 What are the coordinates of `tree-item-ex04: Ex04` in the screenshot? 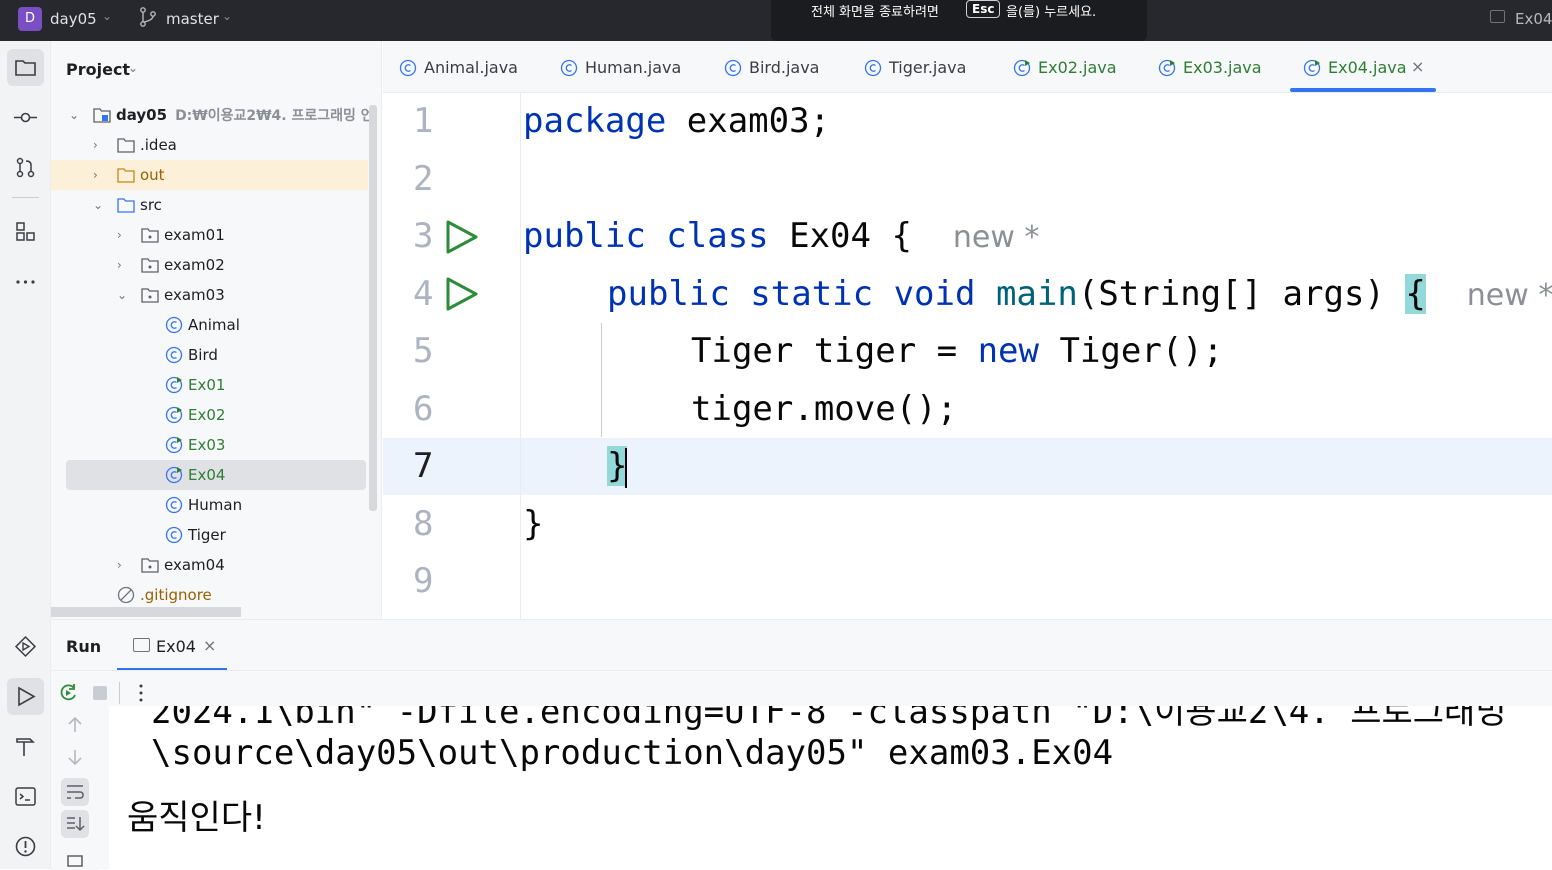 It's located at (216, 475).